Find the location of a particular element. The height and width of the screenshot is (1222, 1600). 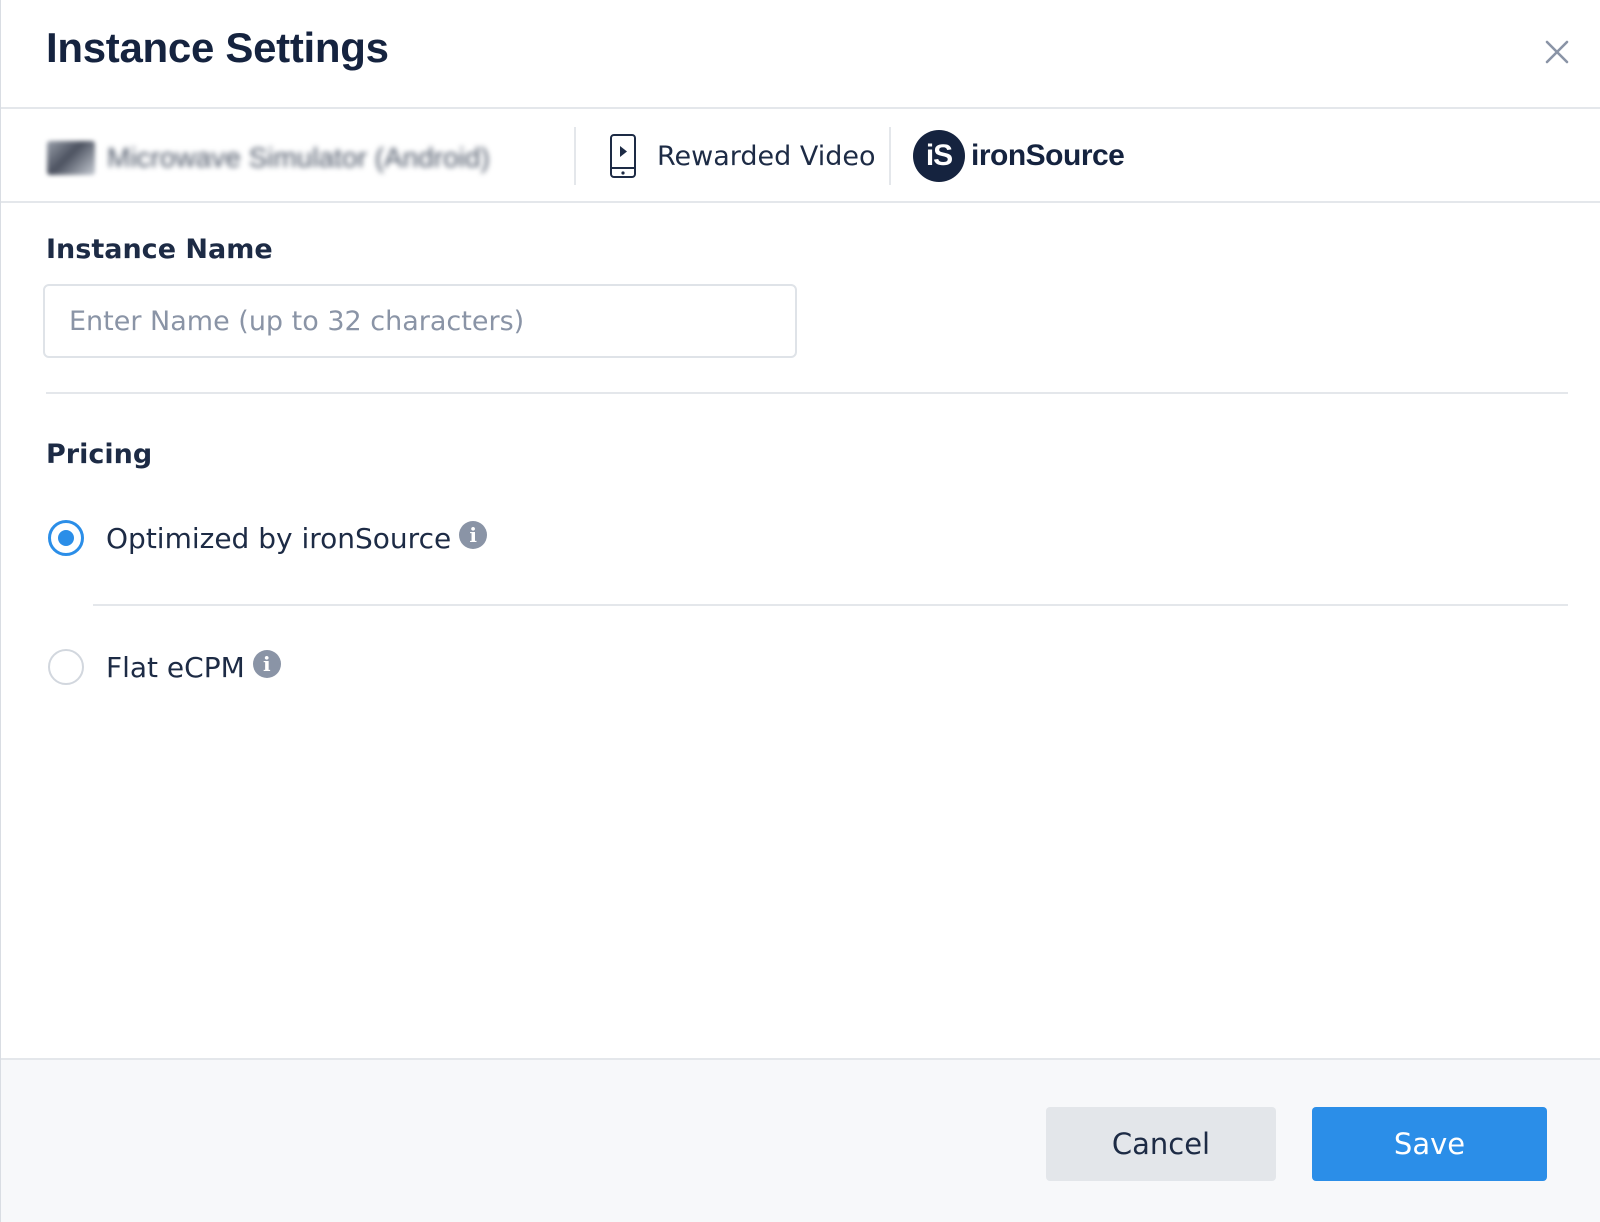

dialog-footer: Cancel Save is located at coordinates (800, 1140).